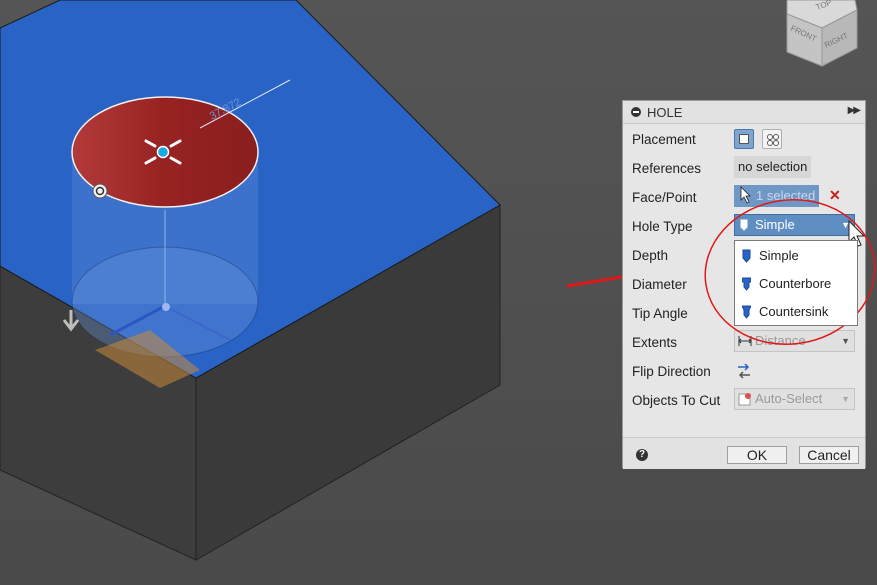 The image size is (877, 585). I want to click on hole-type-menu: Simple Counterbore Countersink, so click(796, 283).